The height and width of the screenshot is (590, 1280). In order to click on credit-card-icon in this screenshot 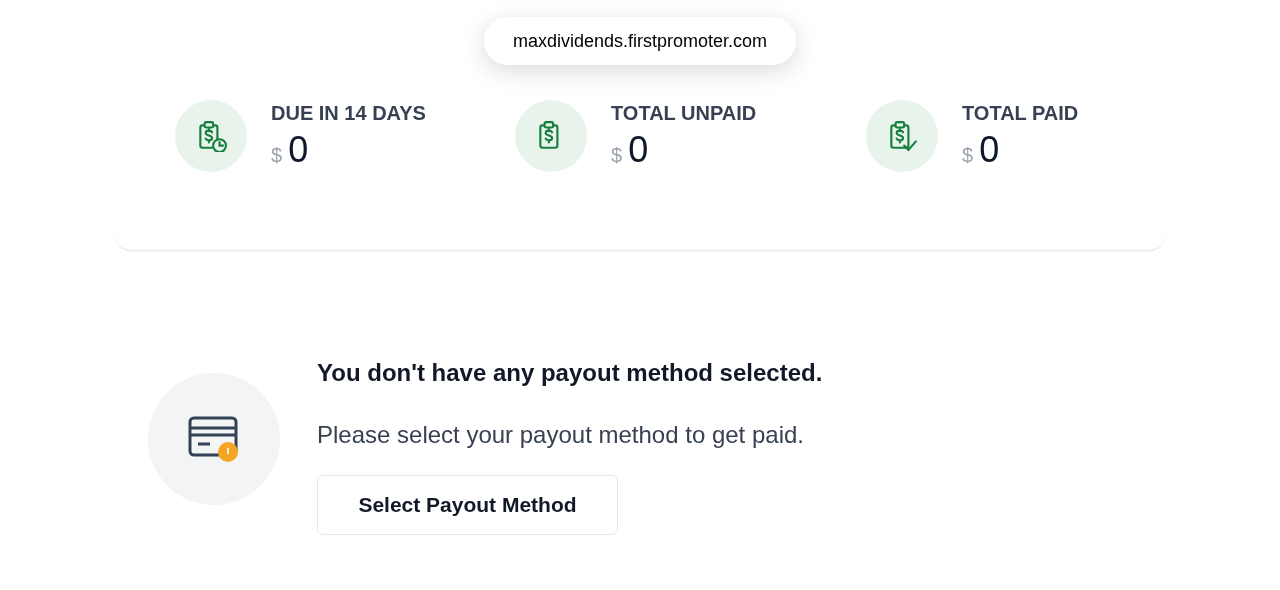, I will do `click(214, 439)`.